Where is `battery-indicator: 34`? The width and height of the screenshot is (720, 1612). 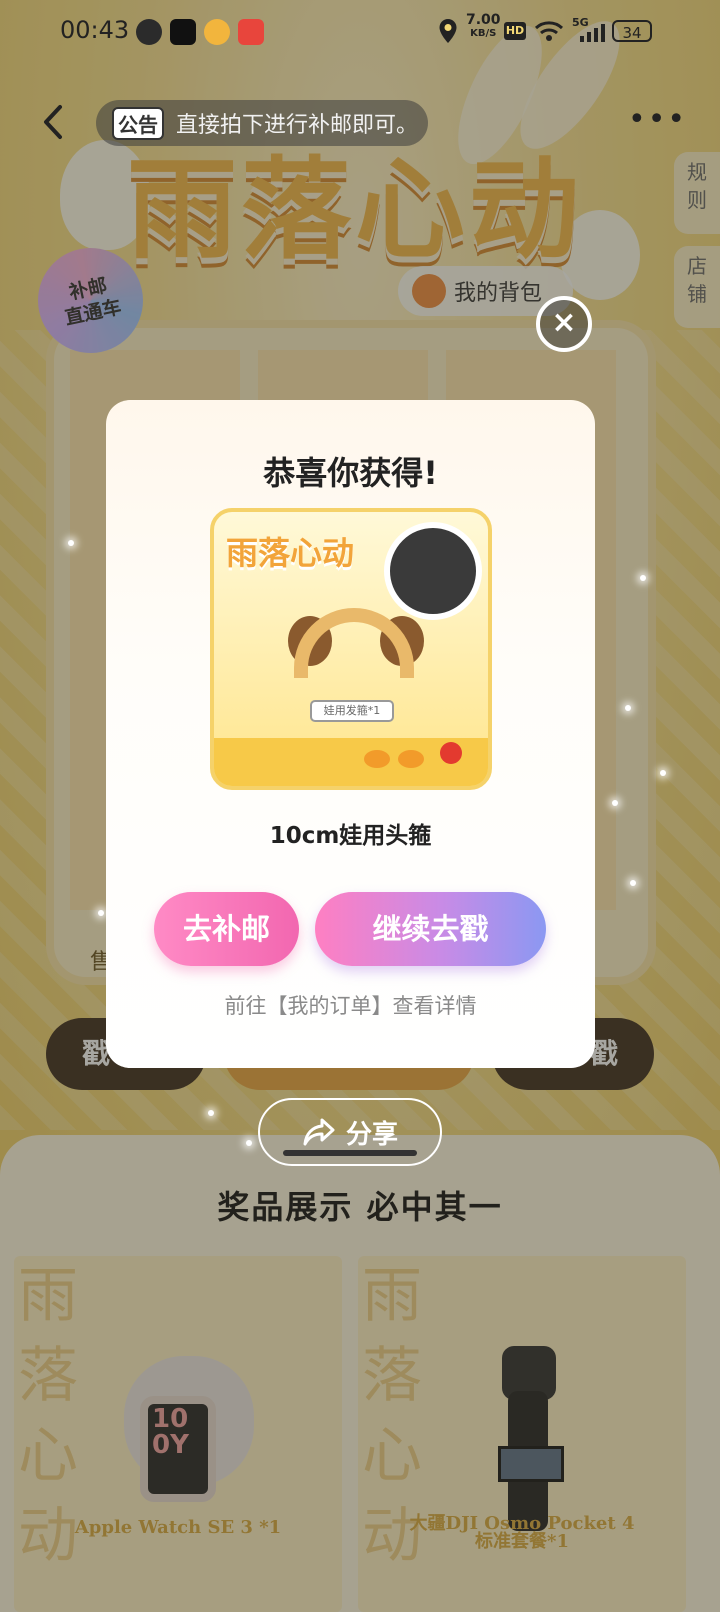
battery-indicator: 34 is located at coordinates (632, 31).